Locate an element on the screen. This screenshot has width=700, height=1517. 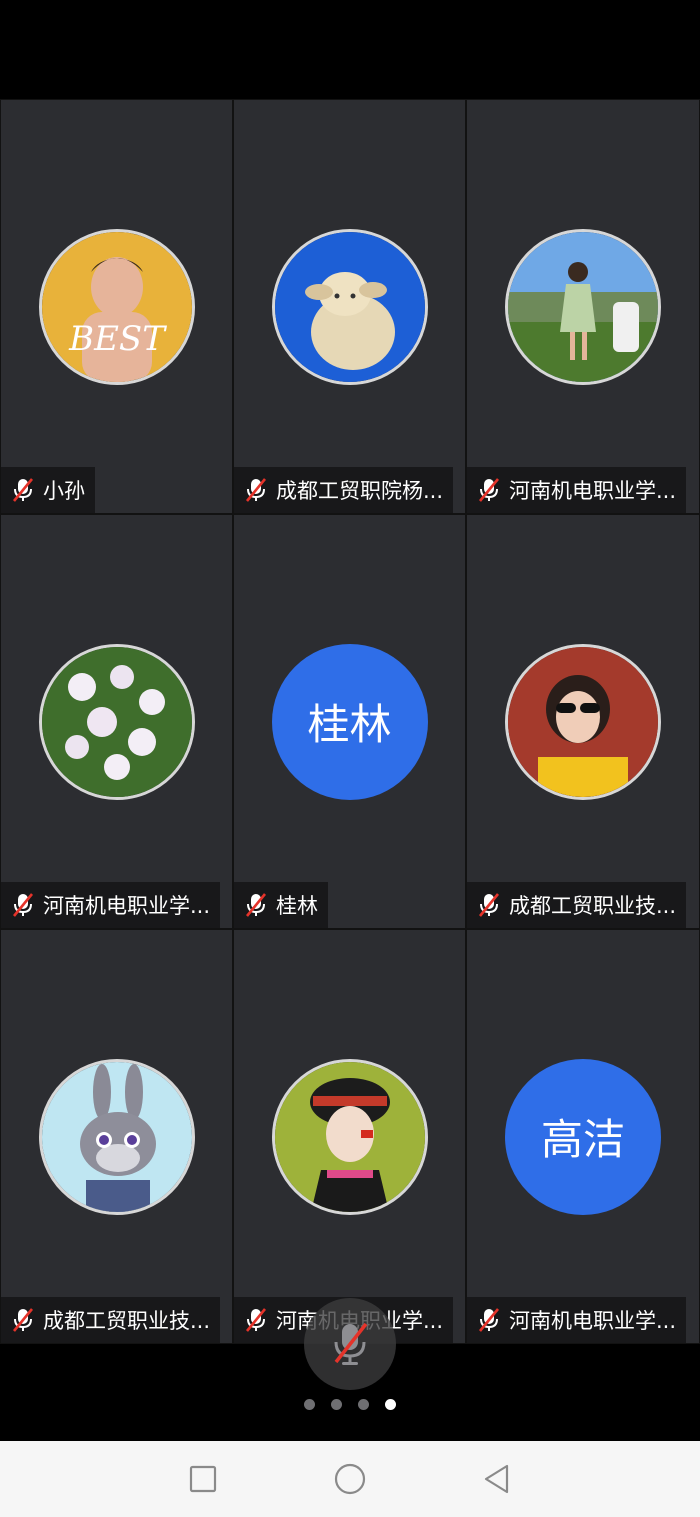
avatar: BEST is located at coordinates (116, 306).